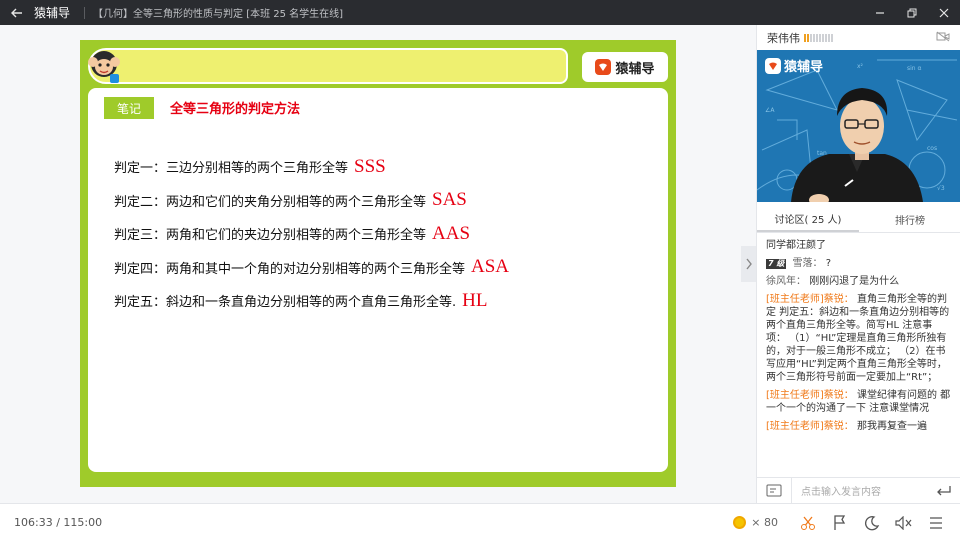 The width and height of the screenshot is (960, 541). What do you see at coordinates (270, 202) in the screenshot?
I see `rule-text: 判定二：两边和它们的夹角分别相等的两个三角形全等` at bounding box center [270, 202].